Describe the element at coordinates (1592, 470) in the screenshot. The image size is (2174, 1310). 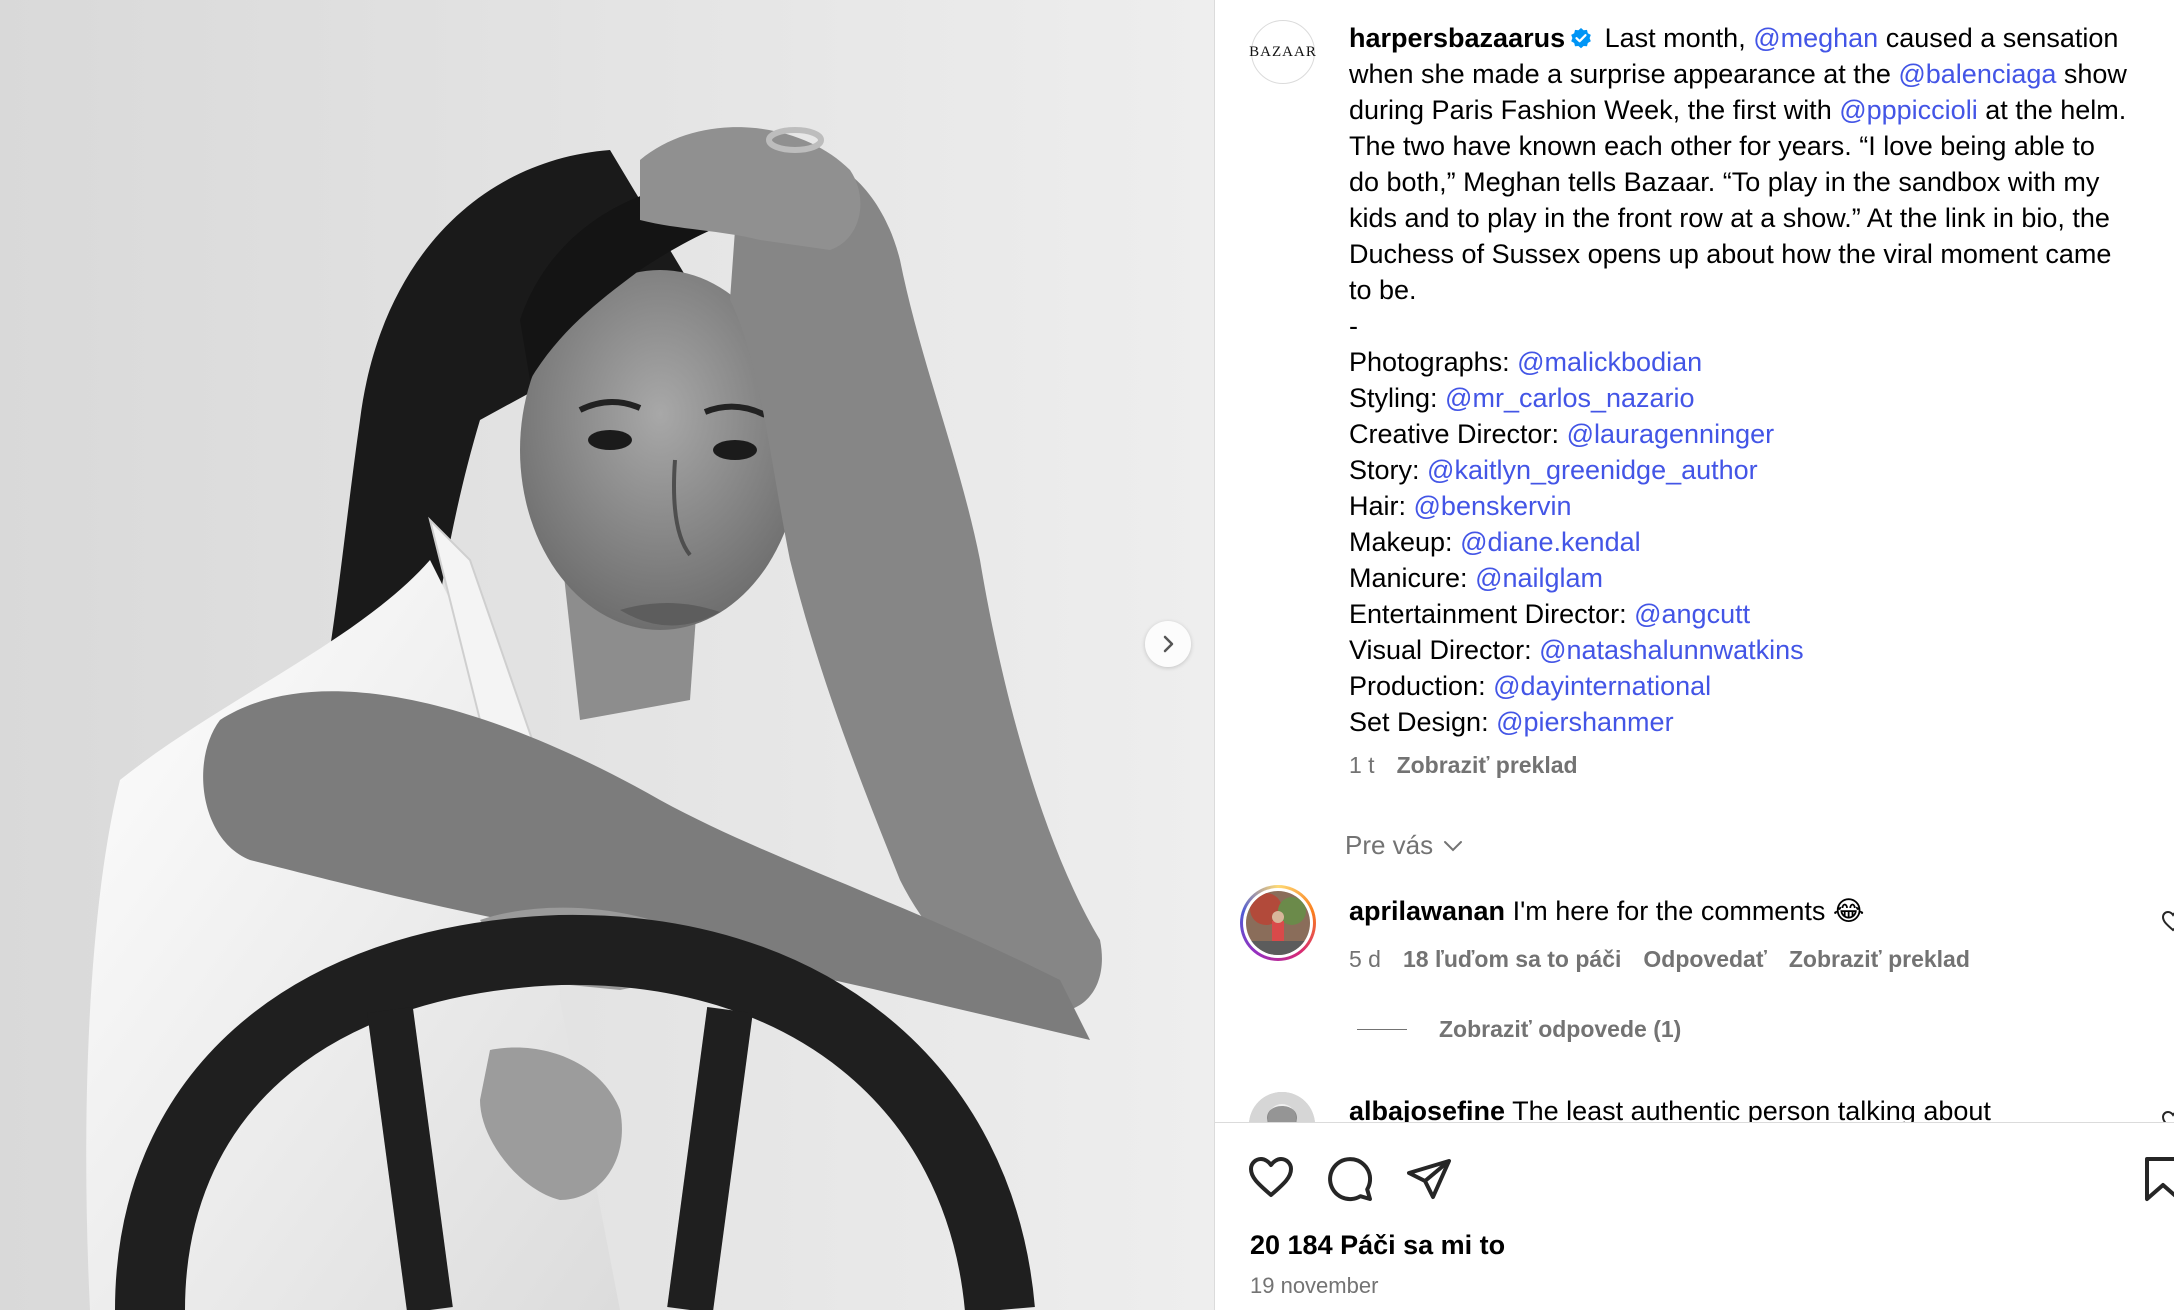
I see `mention-link: @kaitlyn_greenidge_author` at that location.